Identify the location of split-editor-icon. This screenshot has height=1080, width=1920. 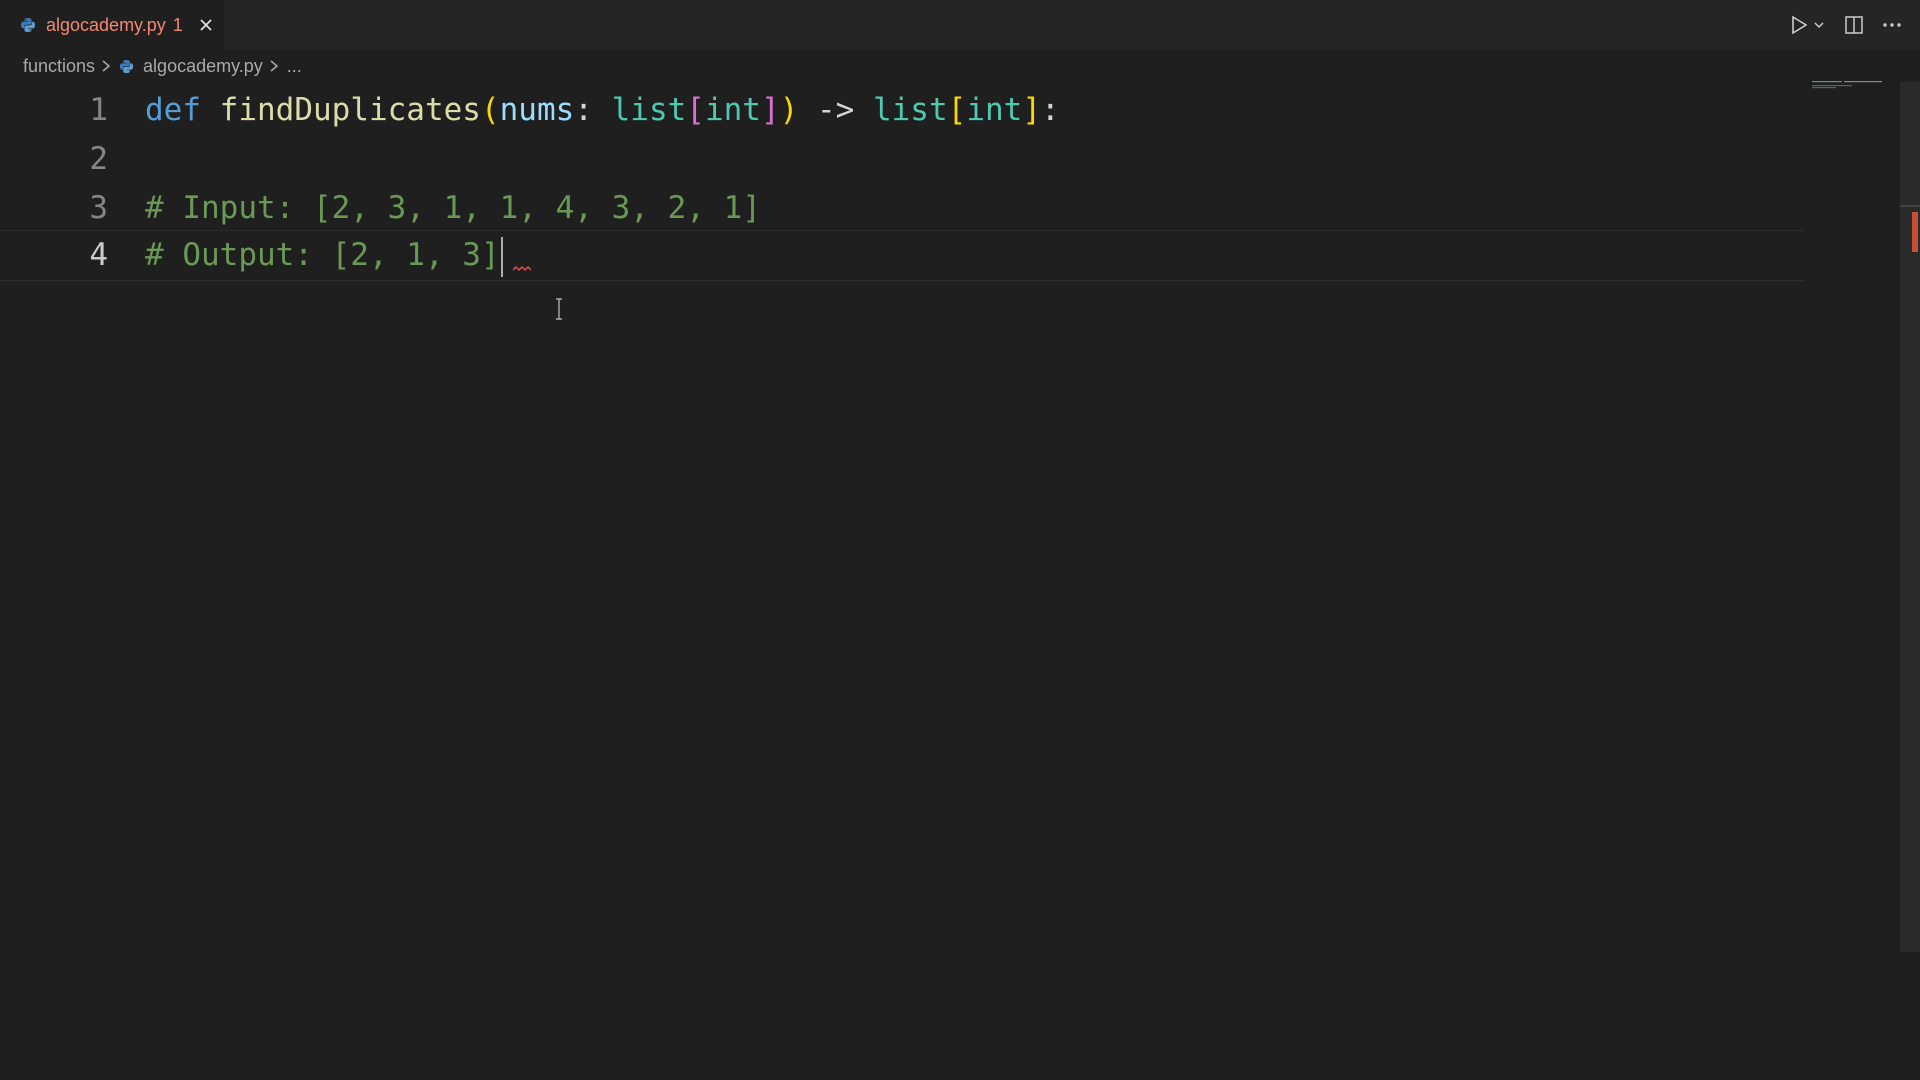
(1854, 25).